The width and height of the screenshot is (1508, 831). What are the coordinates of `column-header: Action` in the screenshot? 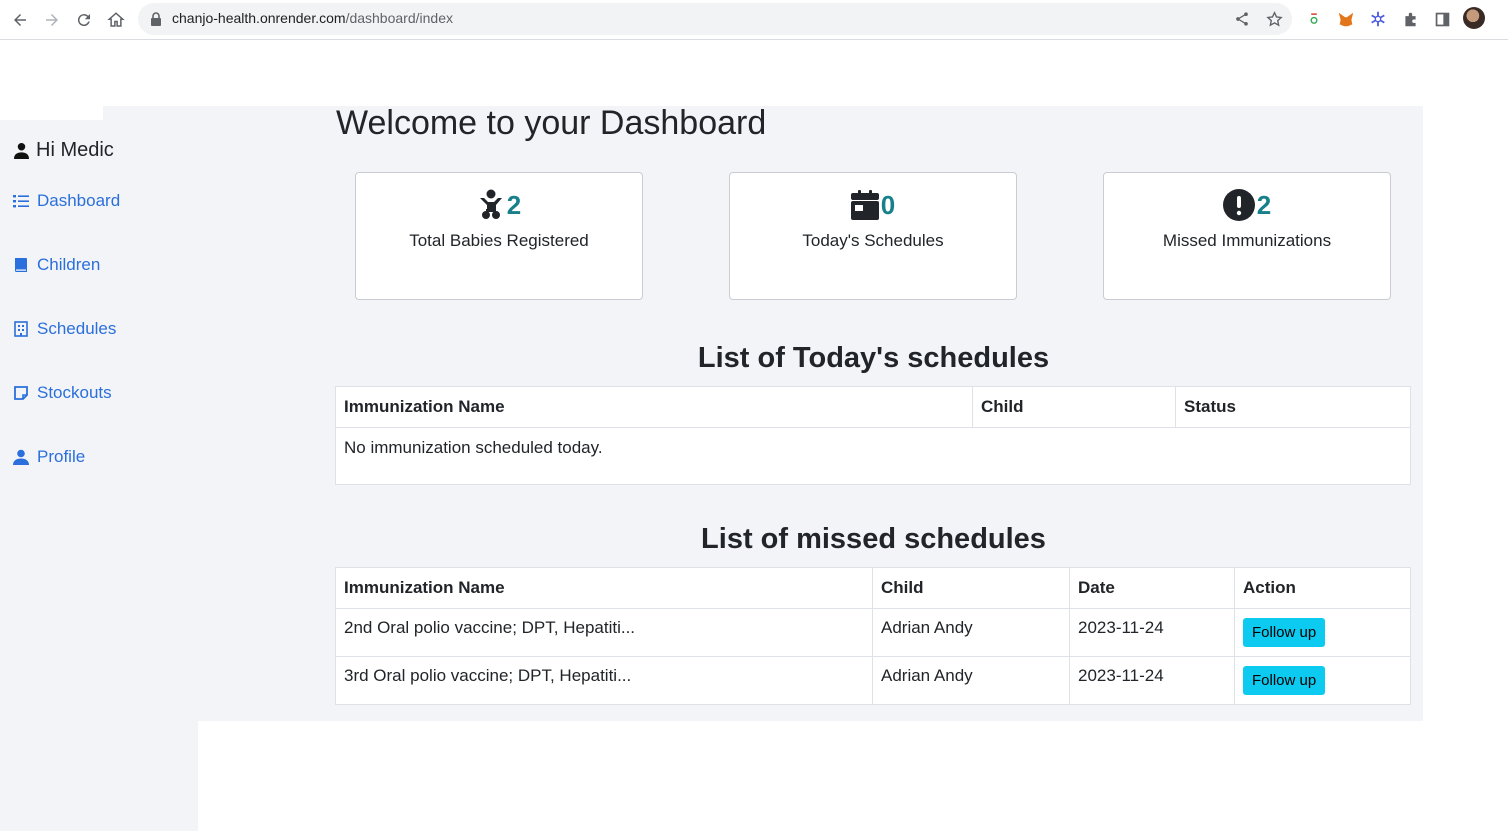 It's located at (1322, 588).